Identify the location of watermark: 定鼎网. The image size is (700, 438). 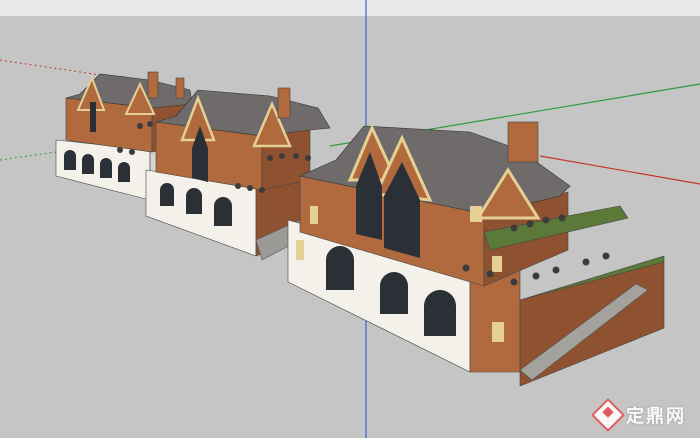
(638, 415).